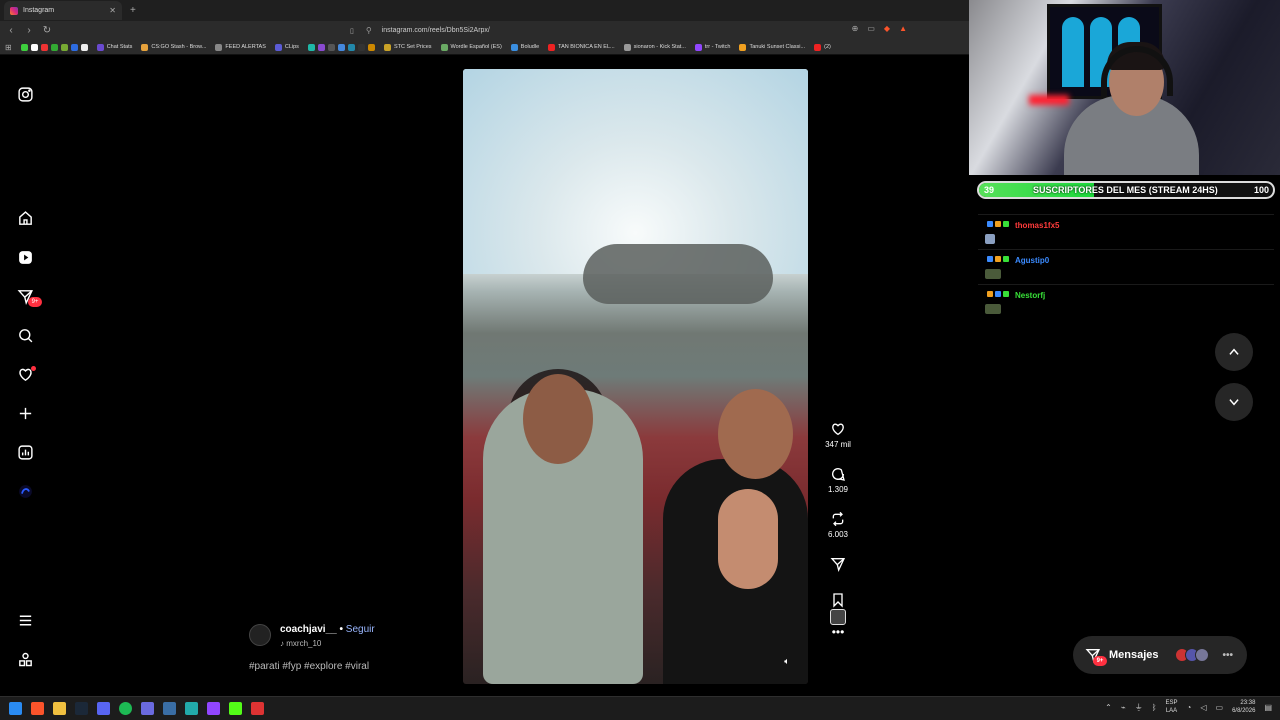 This screenshot has height=720, width=1280. I want to click on sub-goal-target: 100, so click(1261, 190).